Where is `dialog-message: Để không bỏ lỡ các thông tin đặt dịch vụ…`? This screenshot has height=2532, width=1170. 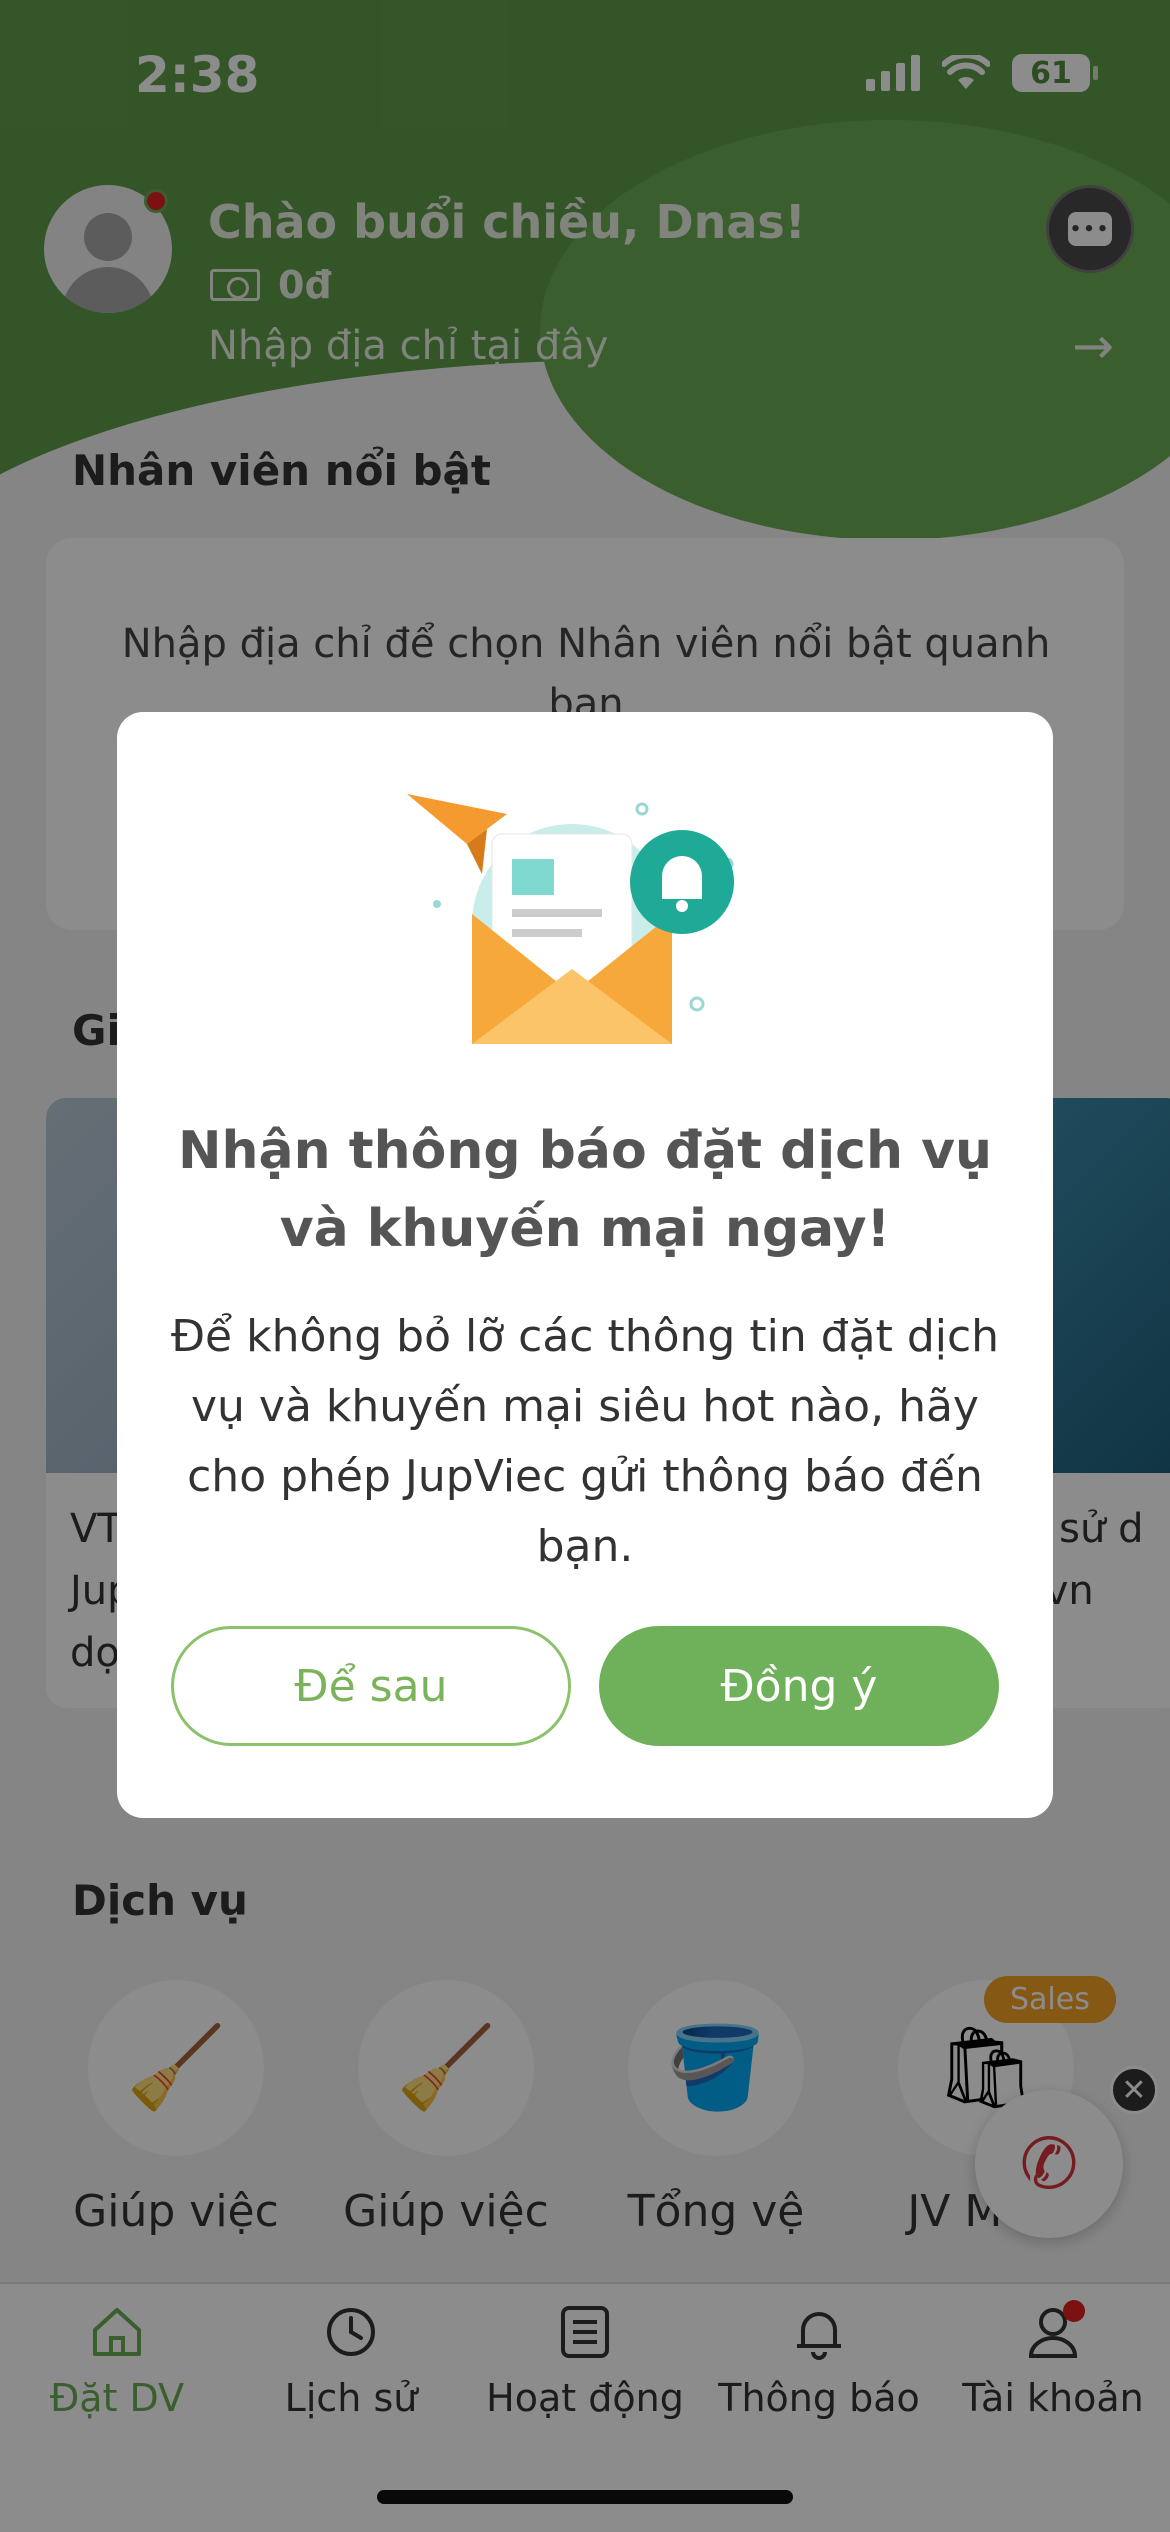
dialog-message: Để không bỏ lỡ các thông tin đặt dịch vụ… is located at coordinates (585, 1441).